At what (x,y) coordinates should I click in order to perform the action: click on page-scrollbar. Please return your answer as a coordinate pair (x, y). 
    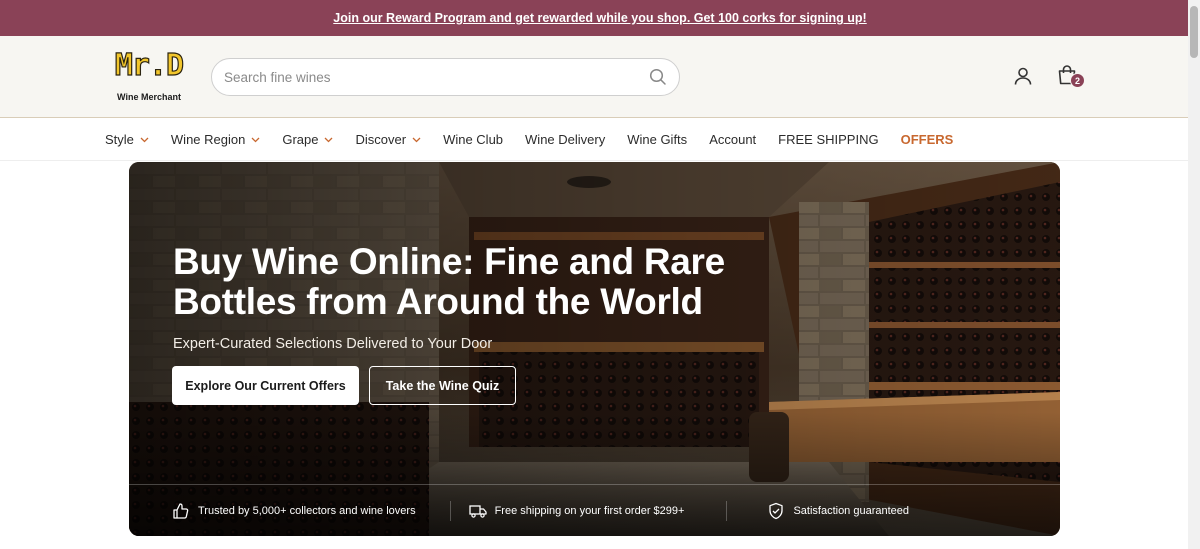
    Looking at the image, I should click on (1194, 274).